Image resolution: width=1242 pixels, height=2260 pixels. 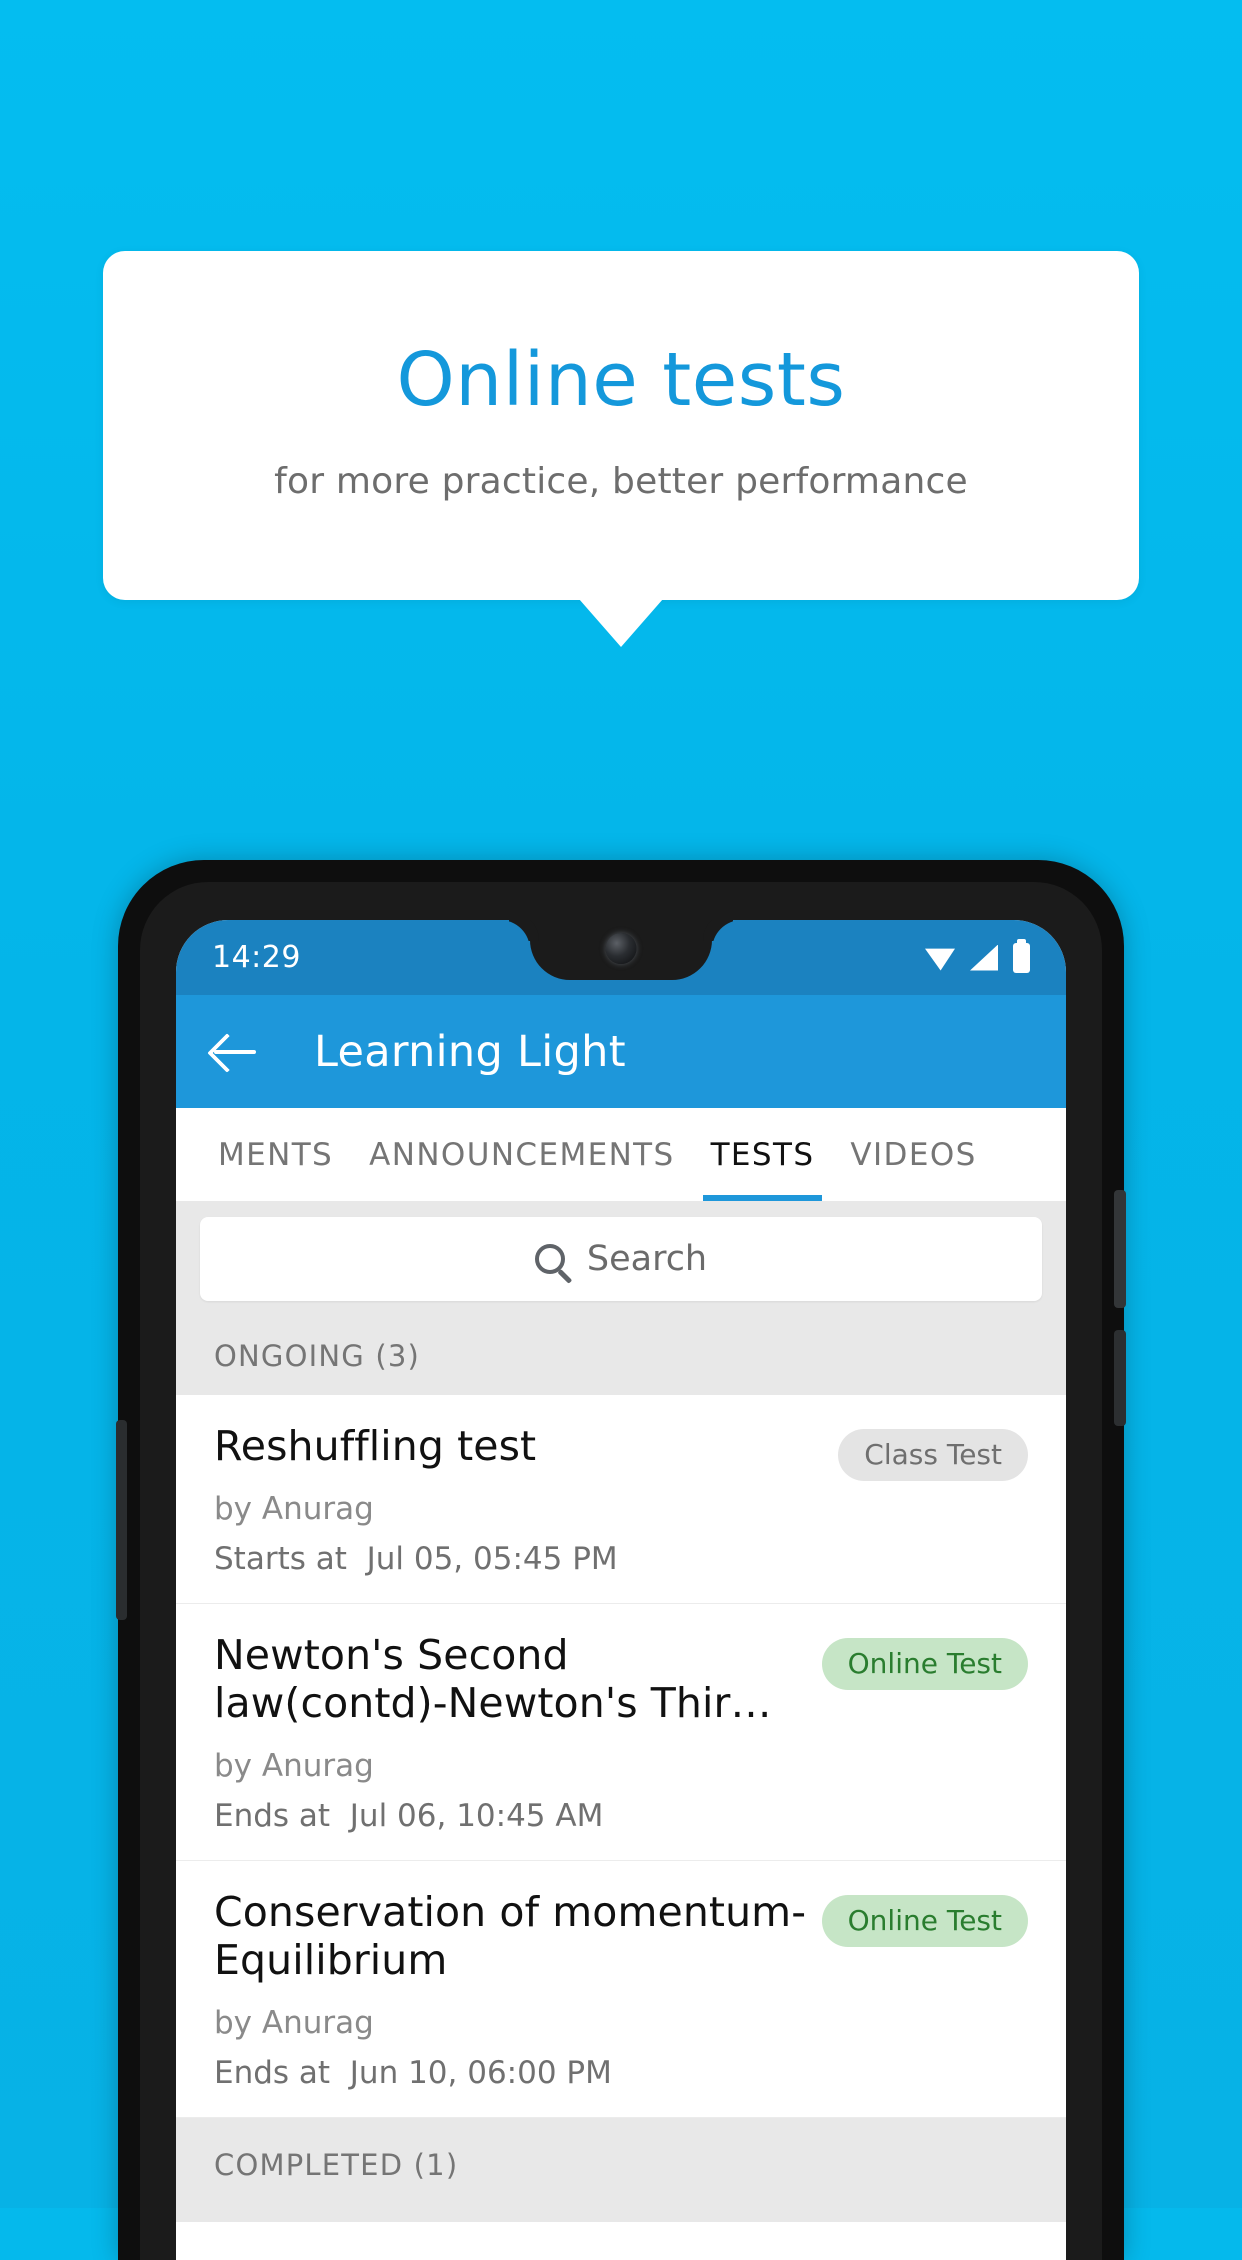 What do you see at coordinates (763, 1154) in the screenshot?
I see `tab-tests: TESTS` at bounding box center [763, 1154].